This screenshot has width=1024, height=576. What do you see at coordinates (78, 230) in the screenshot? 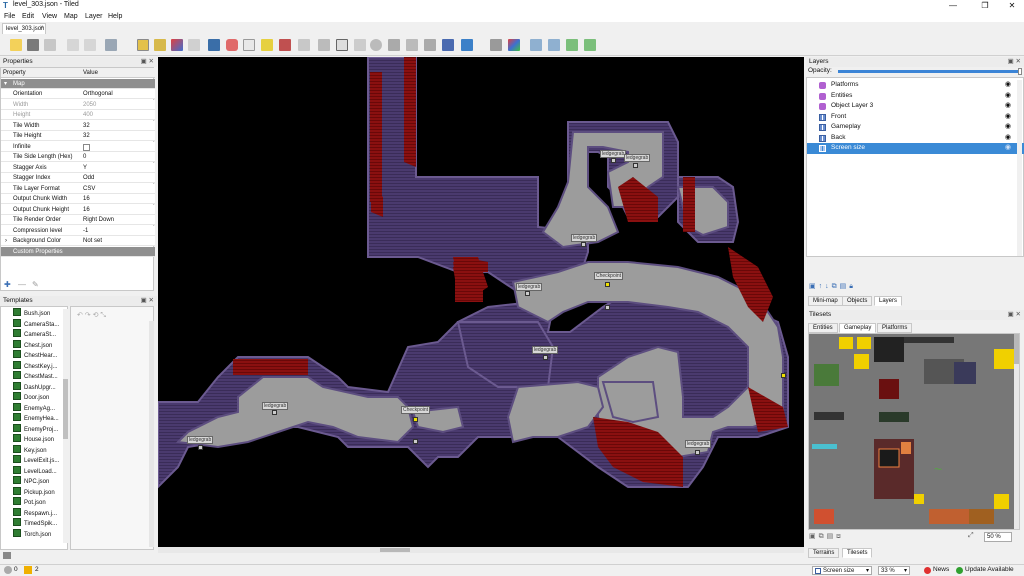
I see `property-row: Compression level -1` at bounding box center [78, 230].